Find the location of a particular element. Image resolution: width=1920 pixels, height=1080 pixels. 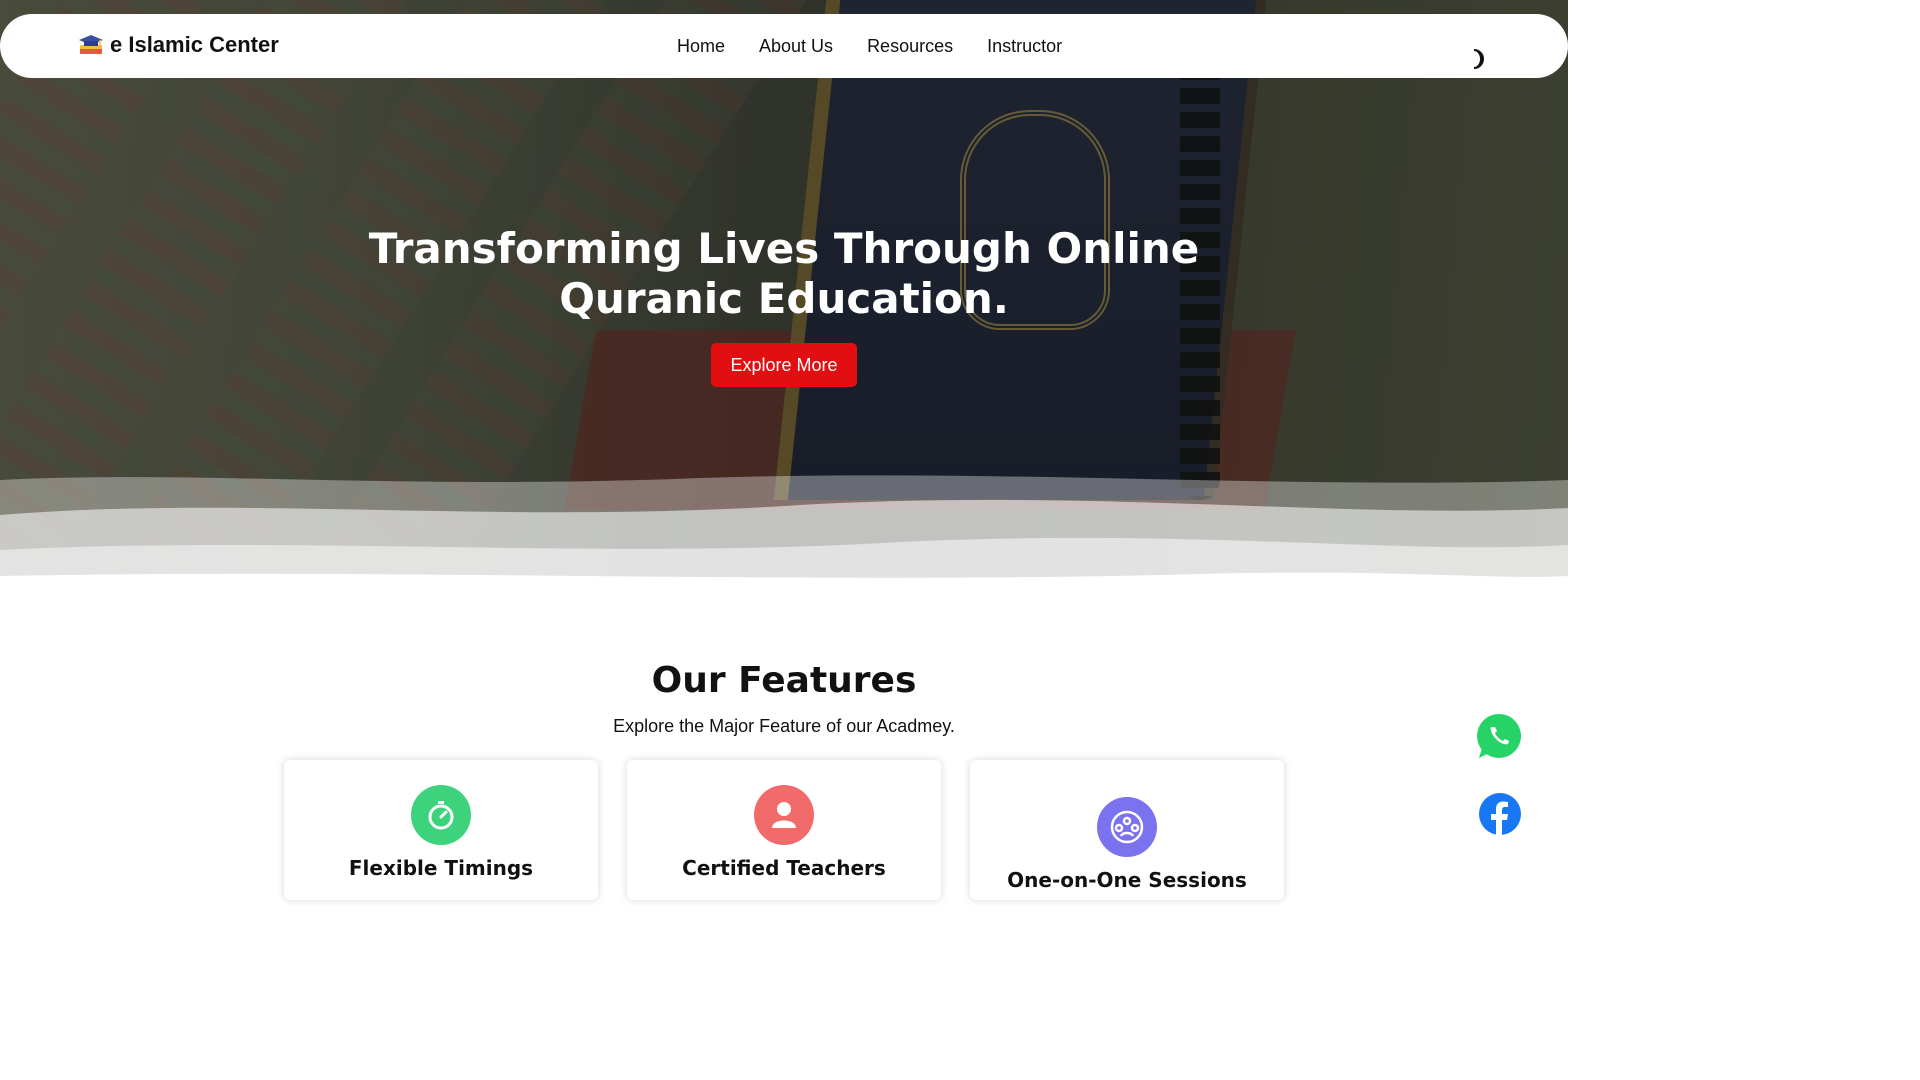

feature-card-title: Certified Teachers is located at coordinates (784, 868).